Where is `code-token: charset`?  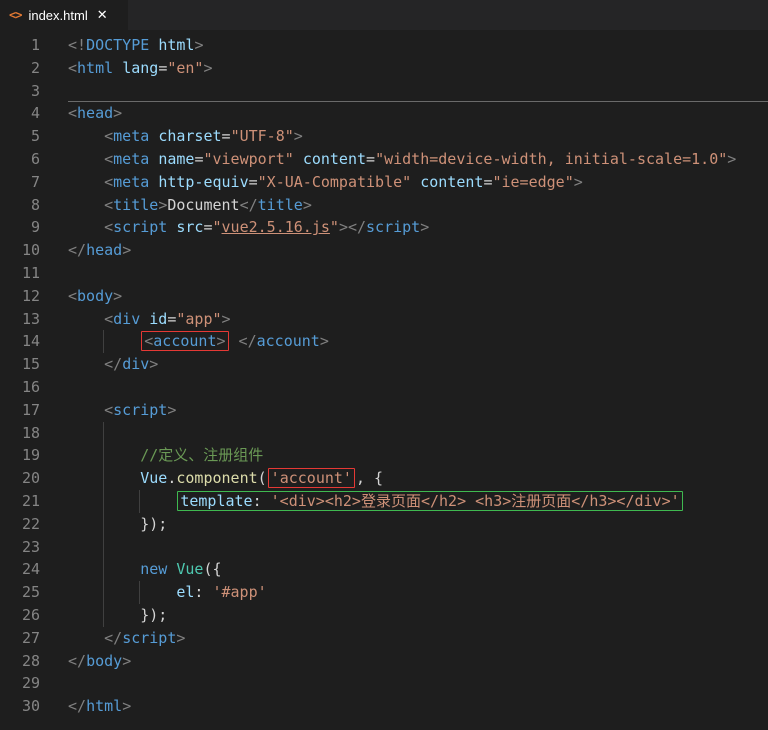
code-token: charset is located at coordinates (190, 136).